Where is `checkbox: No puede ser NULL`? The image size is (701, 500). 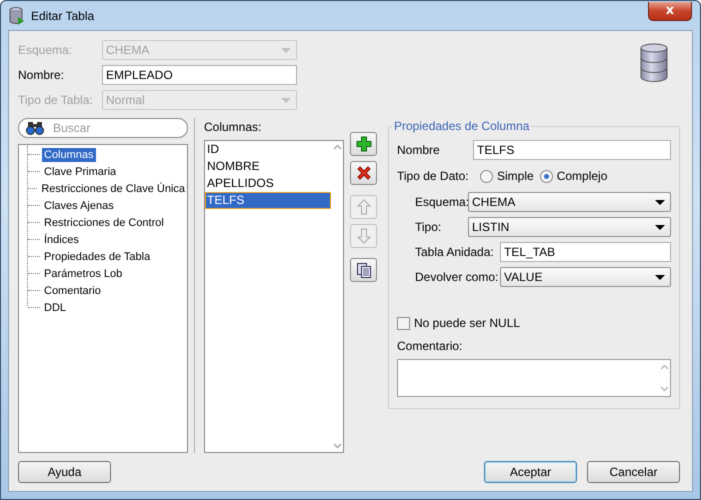
checkbox: No puede ser NULL is located at coordinates (458, 323).